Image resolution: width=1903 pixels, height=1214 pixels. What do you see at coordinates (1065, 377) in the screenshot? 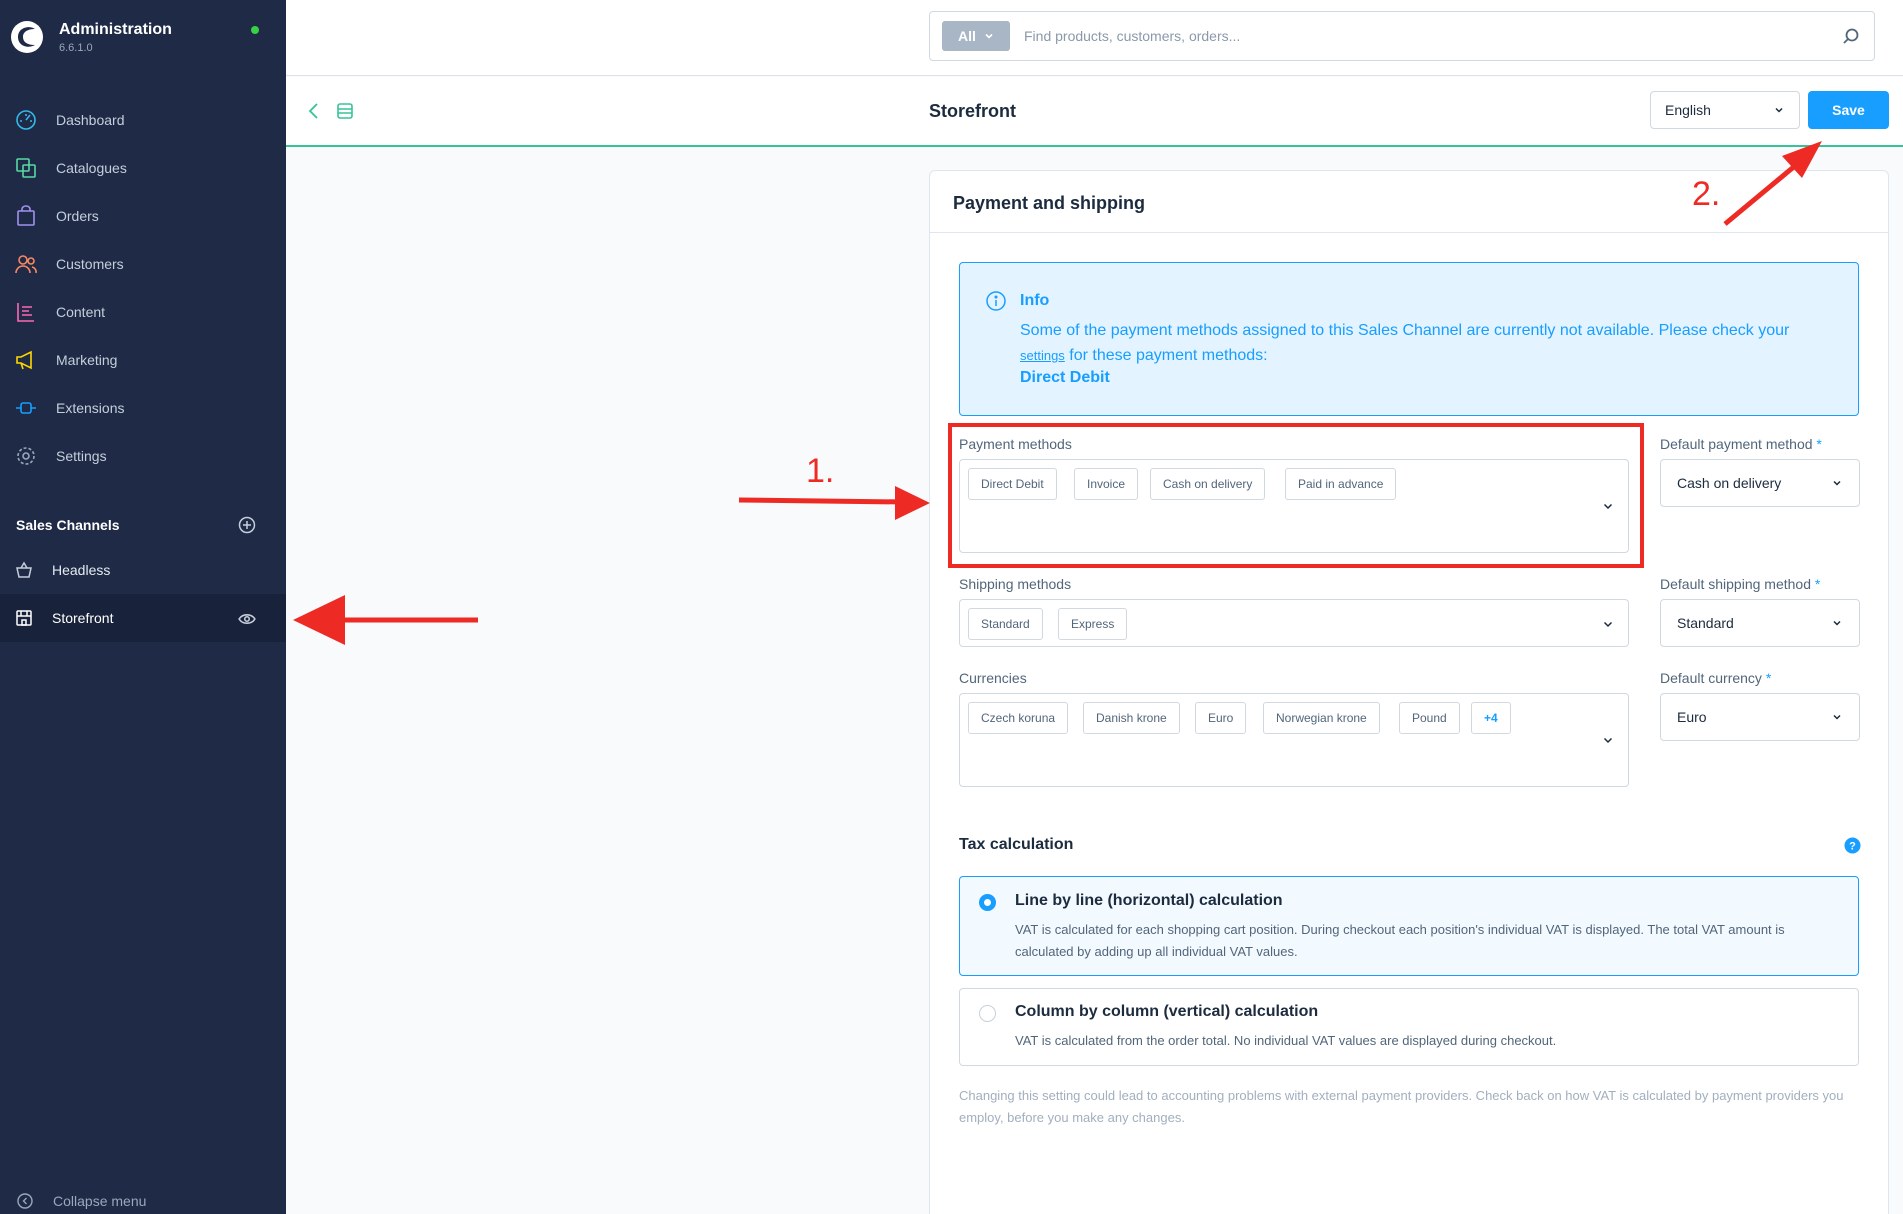
I see `info-payment-method: Direct Debit` at bounding box center [1065, 377].